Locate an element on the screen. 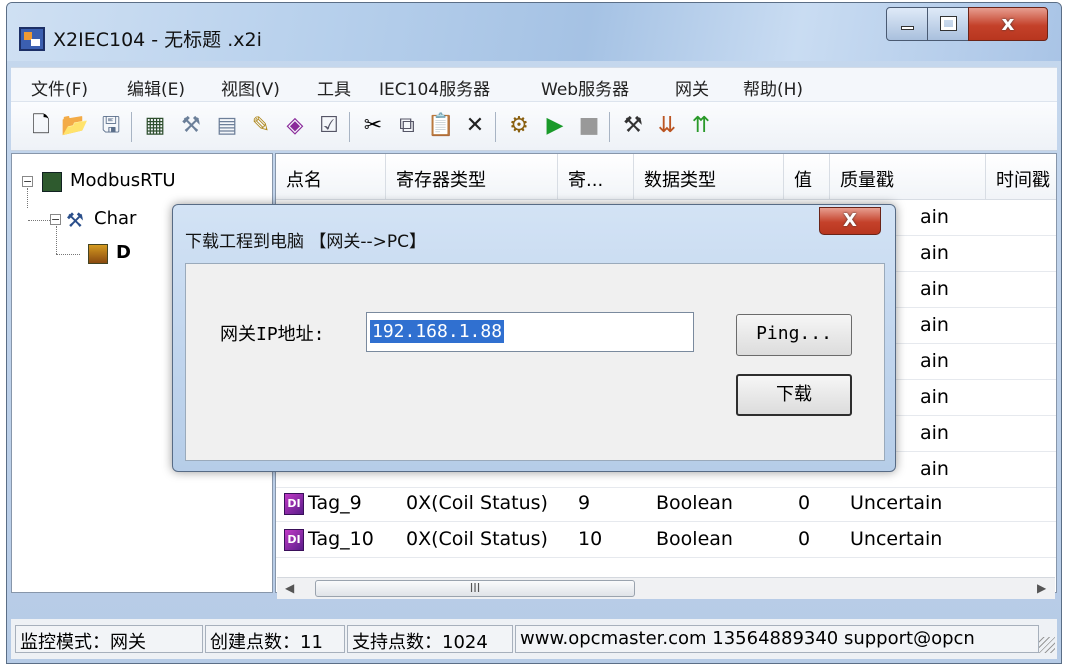 This screenshot has height=668, width=1068. paste-icon: 📋 is located at coordinates (441, 126).